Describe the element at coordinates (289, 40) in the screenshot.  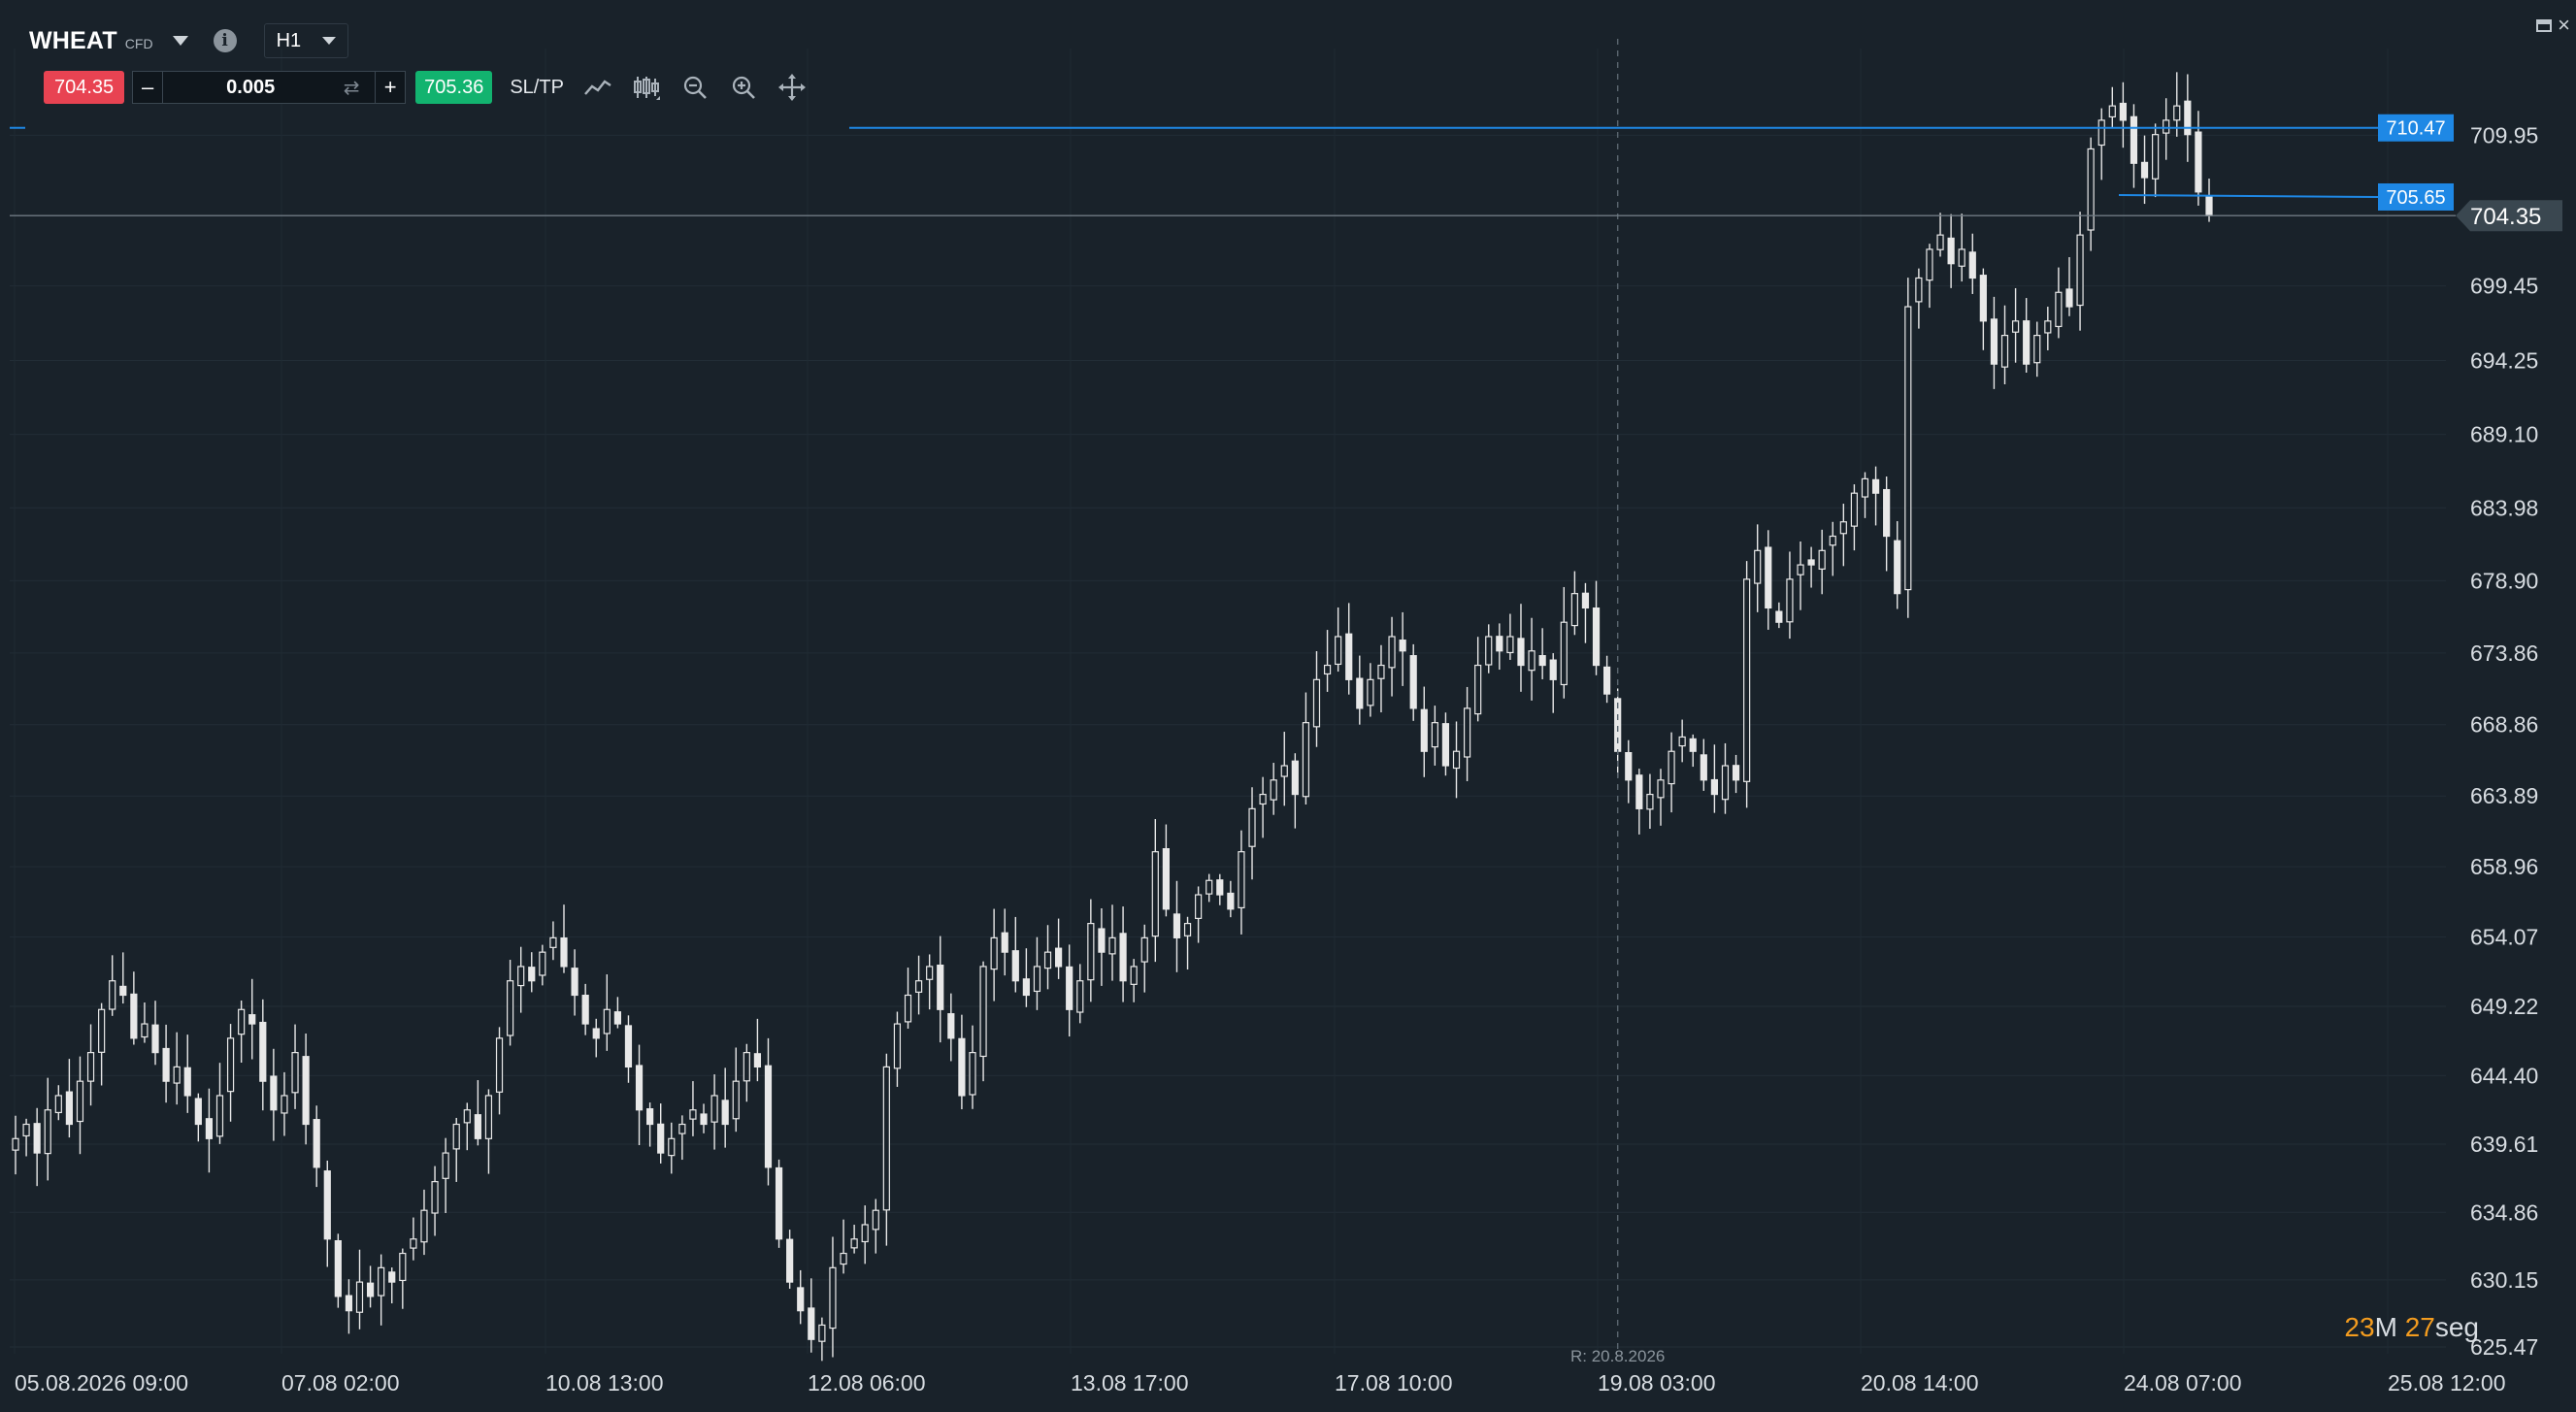
I see `timeframe-value: H1` at that location.